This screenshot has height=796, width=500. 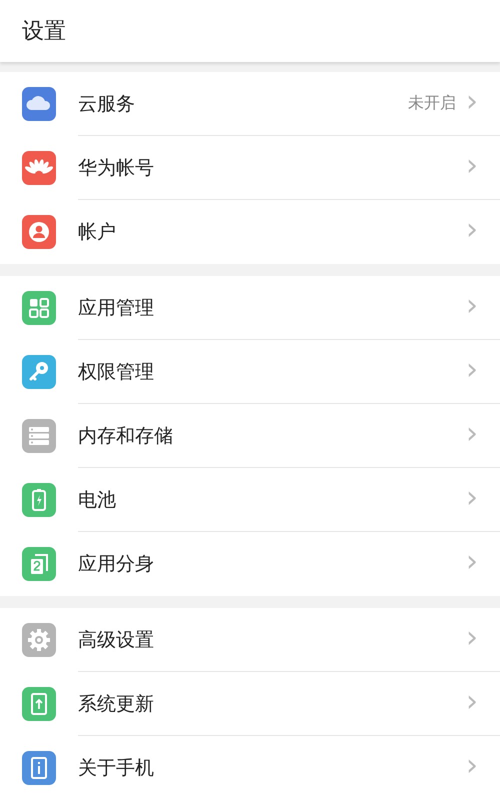 I want to click on settings-item: 华为帐号 ›, so click(x=250, y=168).